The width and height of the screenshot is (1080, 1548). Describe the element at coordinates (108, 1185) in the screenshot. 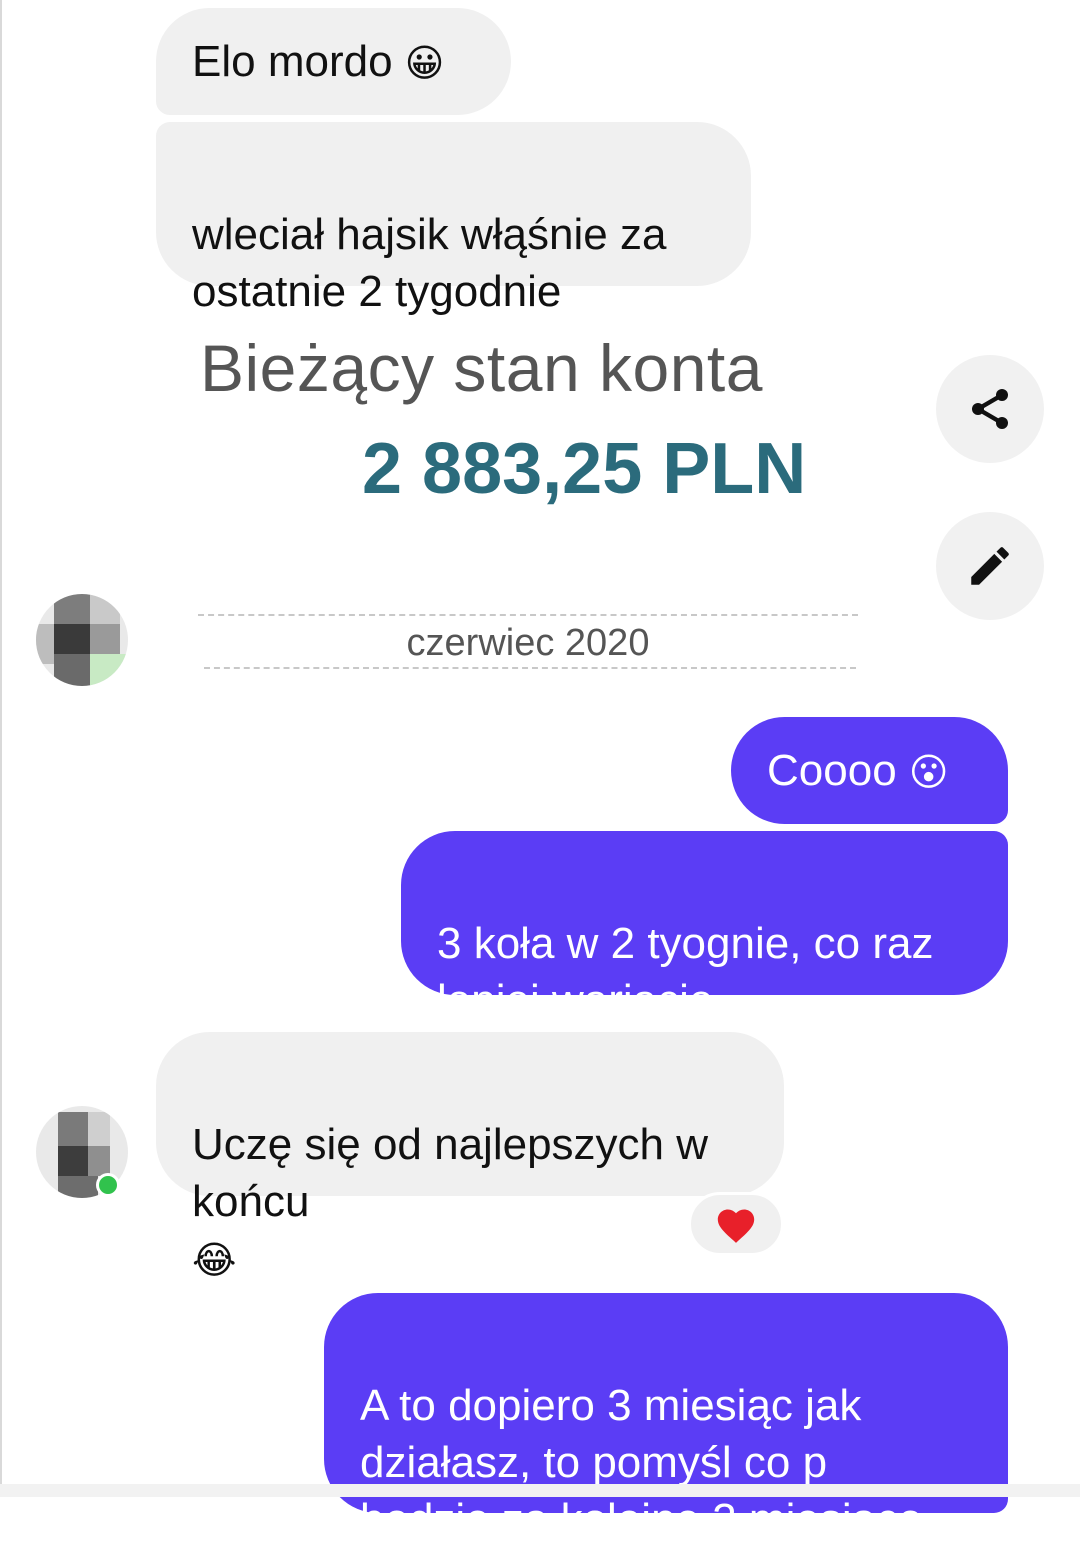

I see `online-status-dot` at that location.